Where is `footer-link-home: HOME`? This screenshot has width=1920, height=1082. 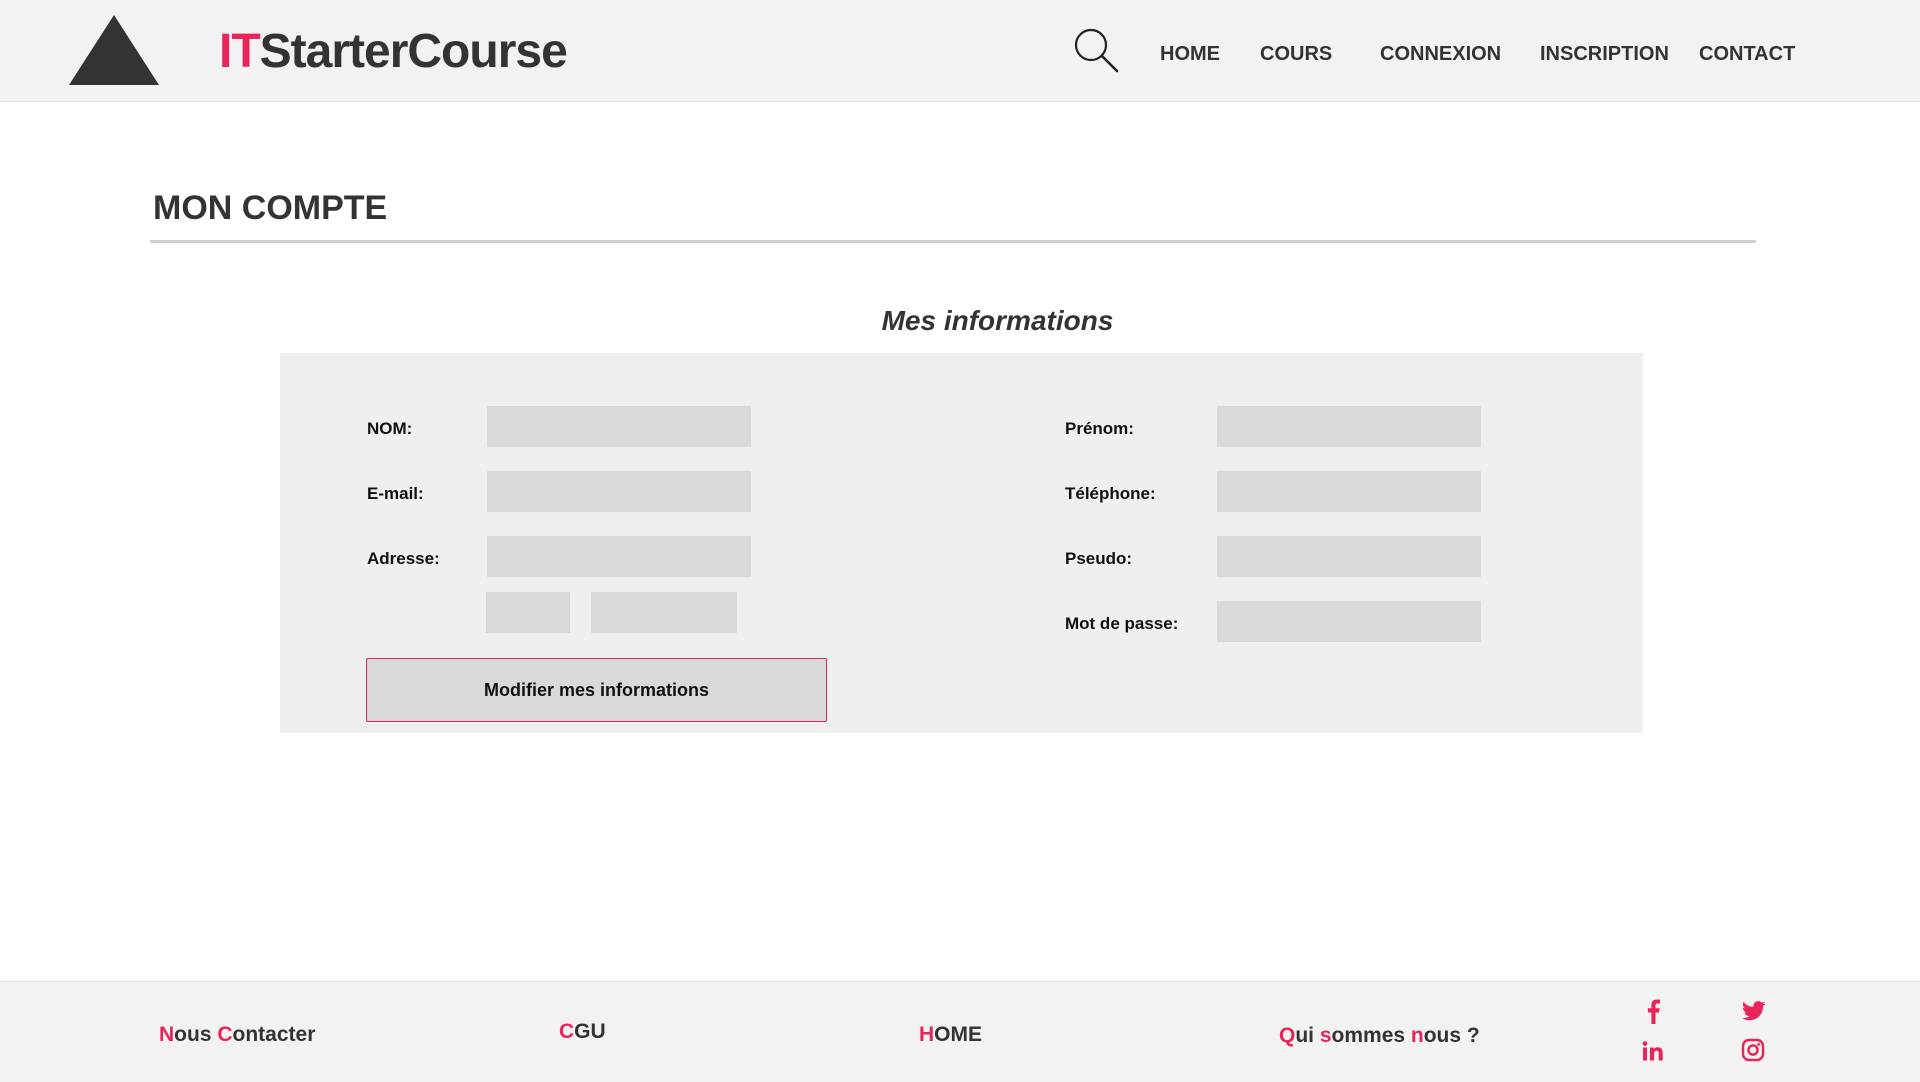
footer-link-home: HOME is located at coordinates (950, 1035).